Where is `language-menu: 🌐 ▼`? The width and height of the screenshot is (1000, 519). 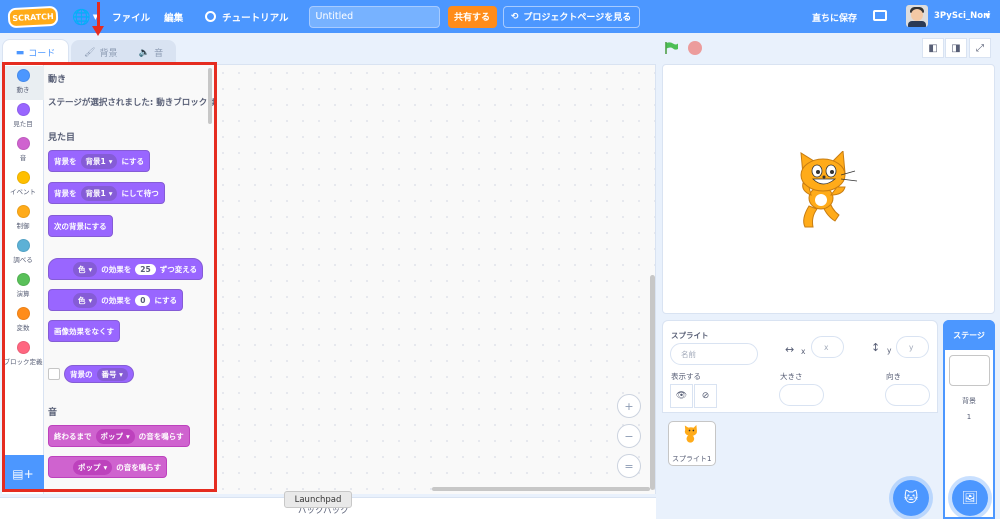 language-menu: 🌐 ▼ is located at coordinates (85, 17).